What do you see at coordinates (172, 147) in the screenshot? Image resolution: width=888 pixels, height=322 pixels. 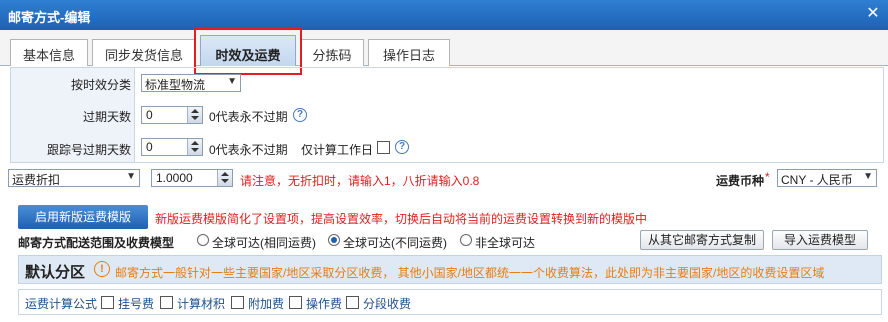 I see `tracking-expire-stepper: 0` at bounding box center [172, 147].